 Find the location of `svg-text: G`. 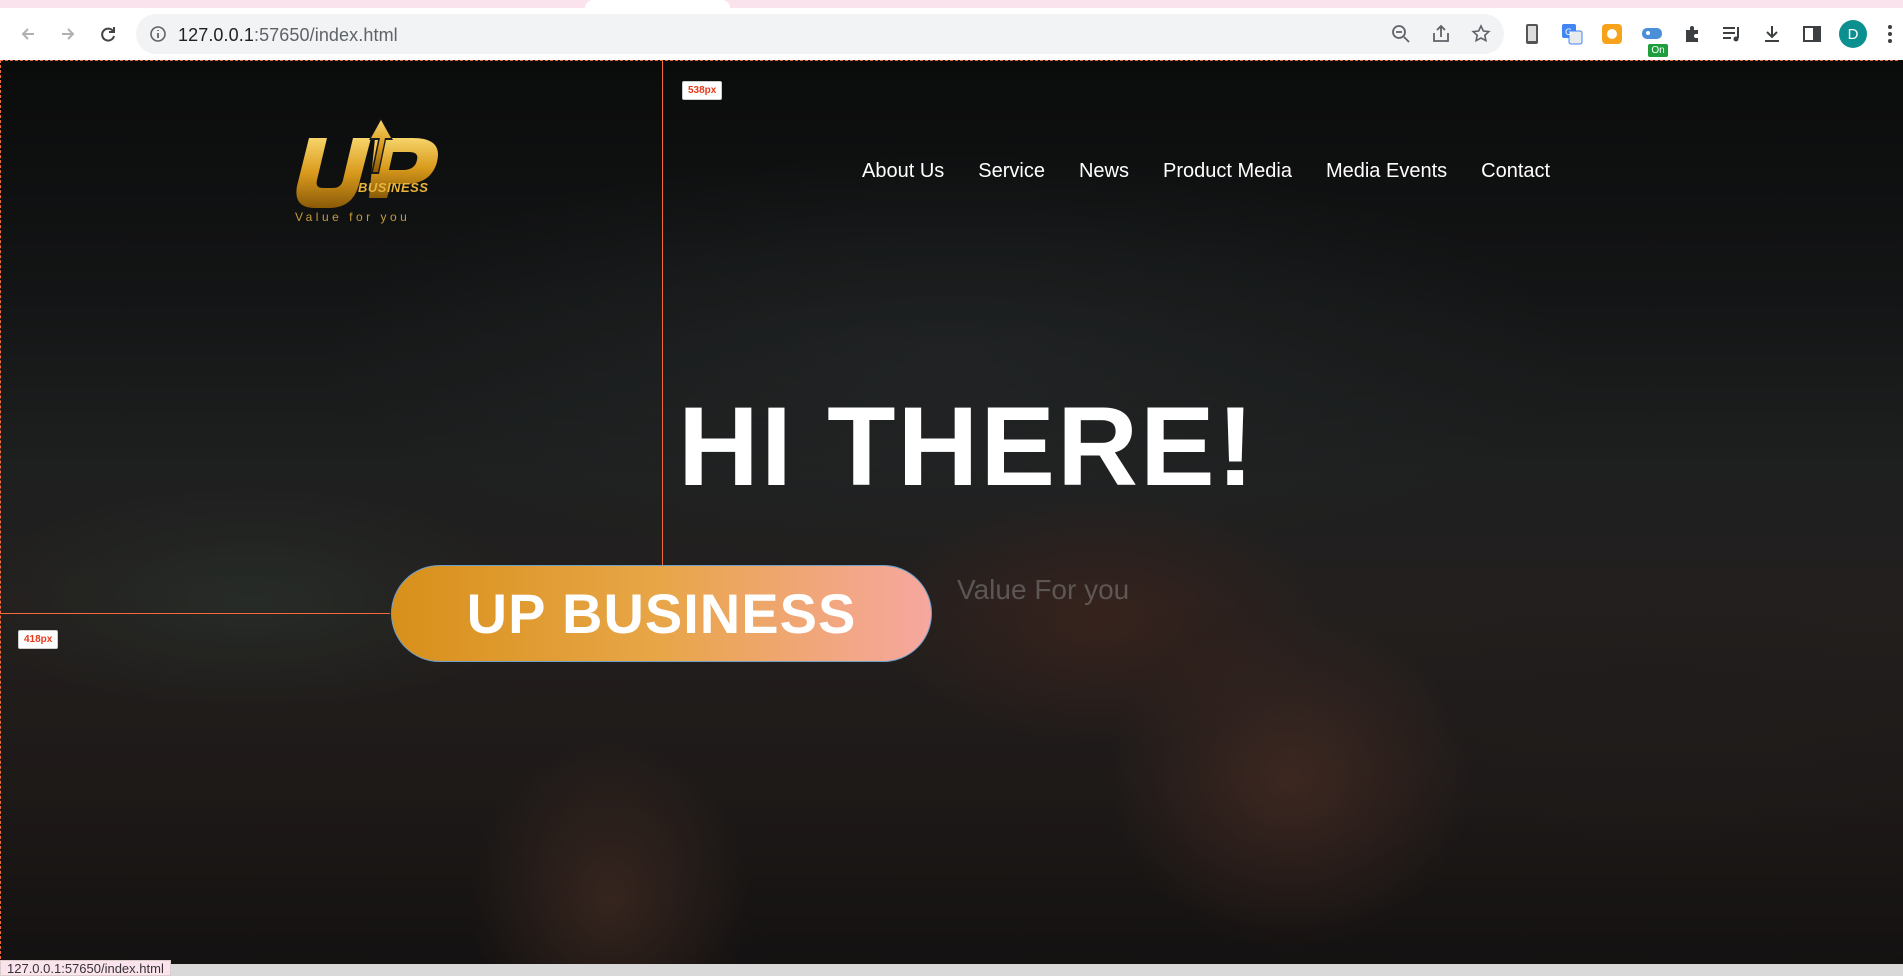

svg-text: G is located at coordinates (1568, 33).